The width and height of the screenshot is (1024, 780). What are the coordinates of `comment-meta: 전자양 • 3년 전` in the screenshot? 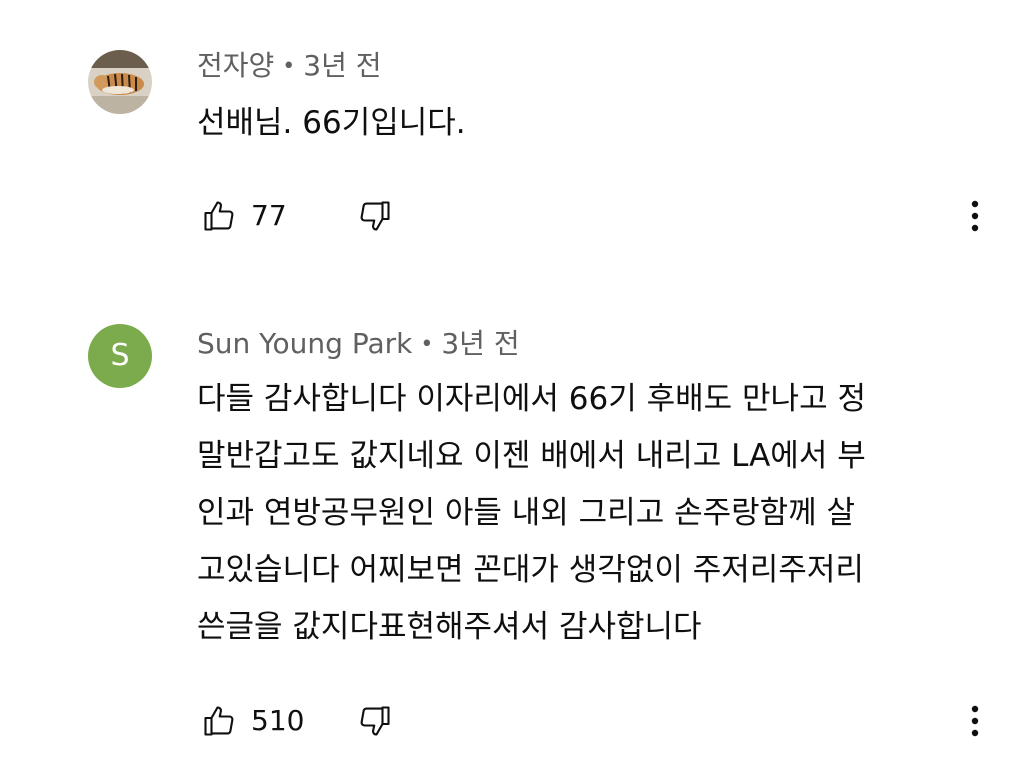 It's located at (289, 66).